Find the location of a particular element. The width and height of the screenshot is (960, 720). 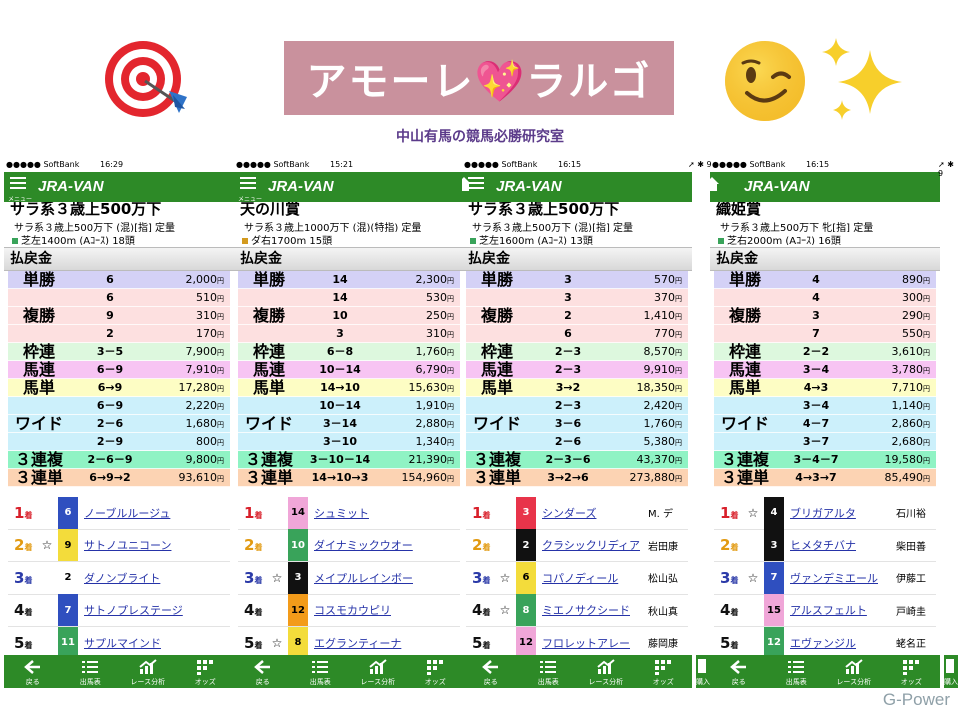

payout-combo: 2－9 is located at coordinates (110, 441).